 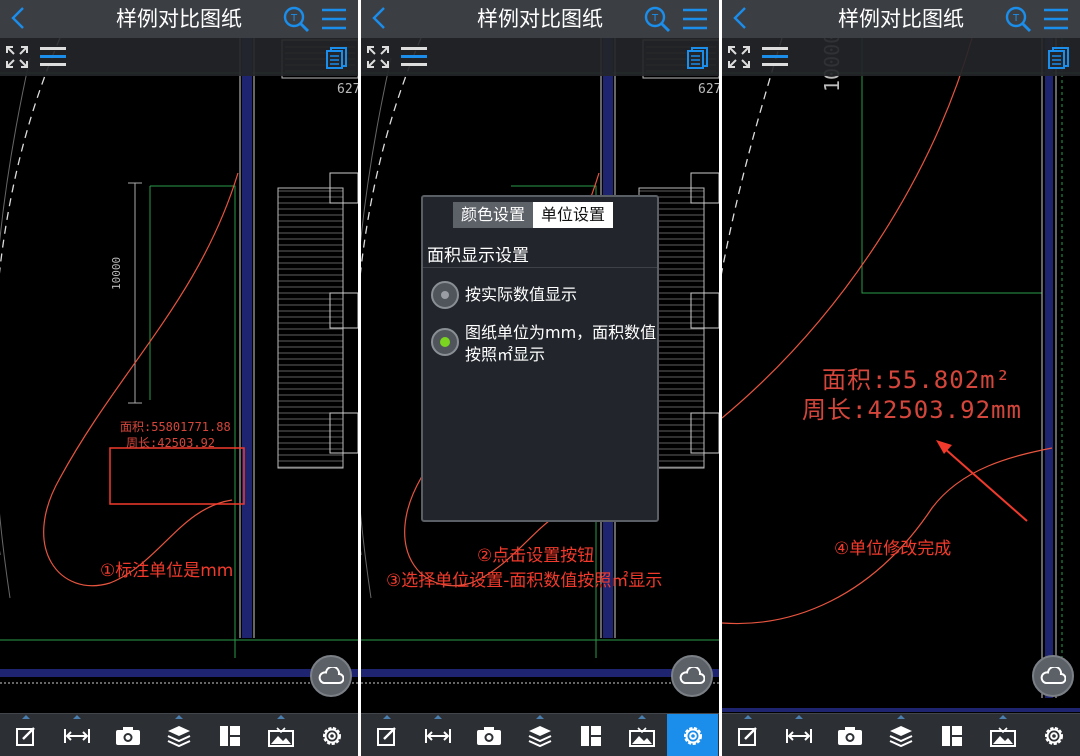 I want to click on perimeter-label: 周长:42503.92, so click(x=171, y=443).